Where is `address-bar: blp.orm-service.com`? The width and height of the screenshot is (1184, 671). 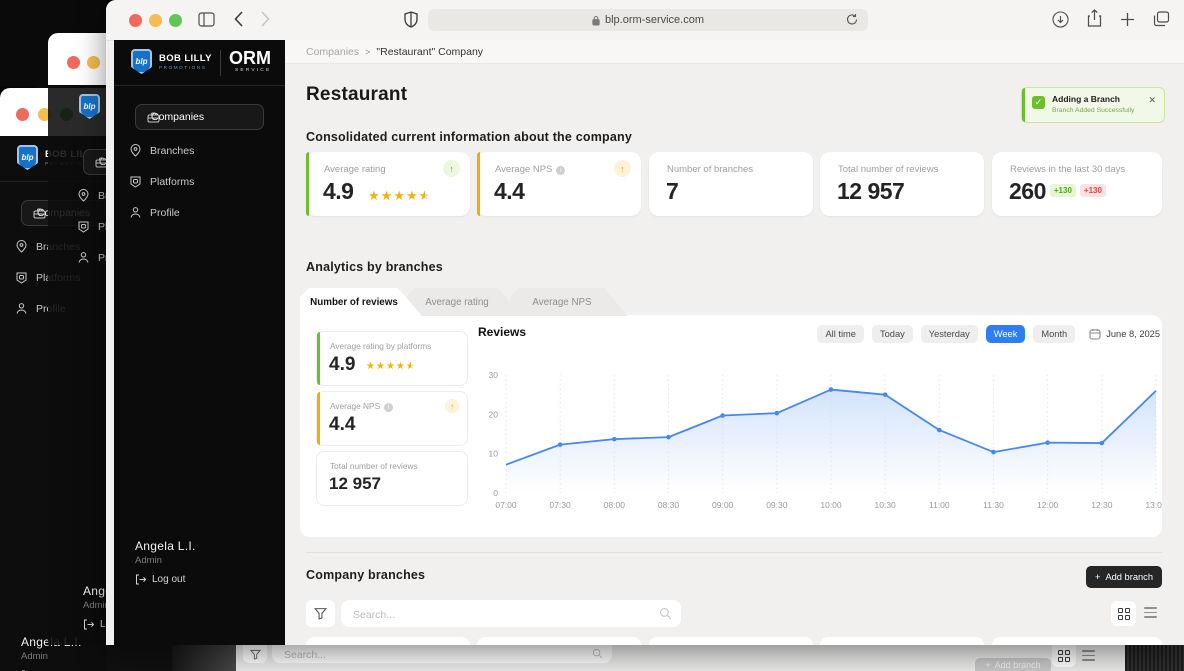 address-bar: blp.orm-service.com is located at coordinates (648, 20).